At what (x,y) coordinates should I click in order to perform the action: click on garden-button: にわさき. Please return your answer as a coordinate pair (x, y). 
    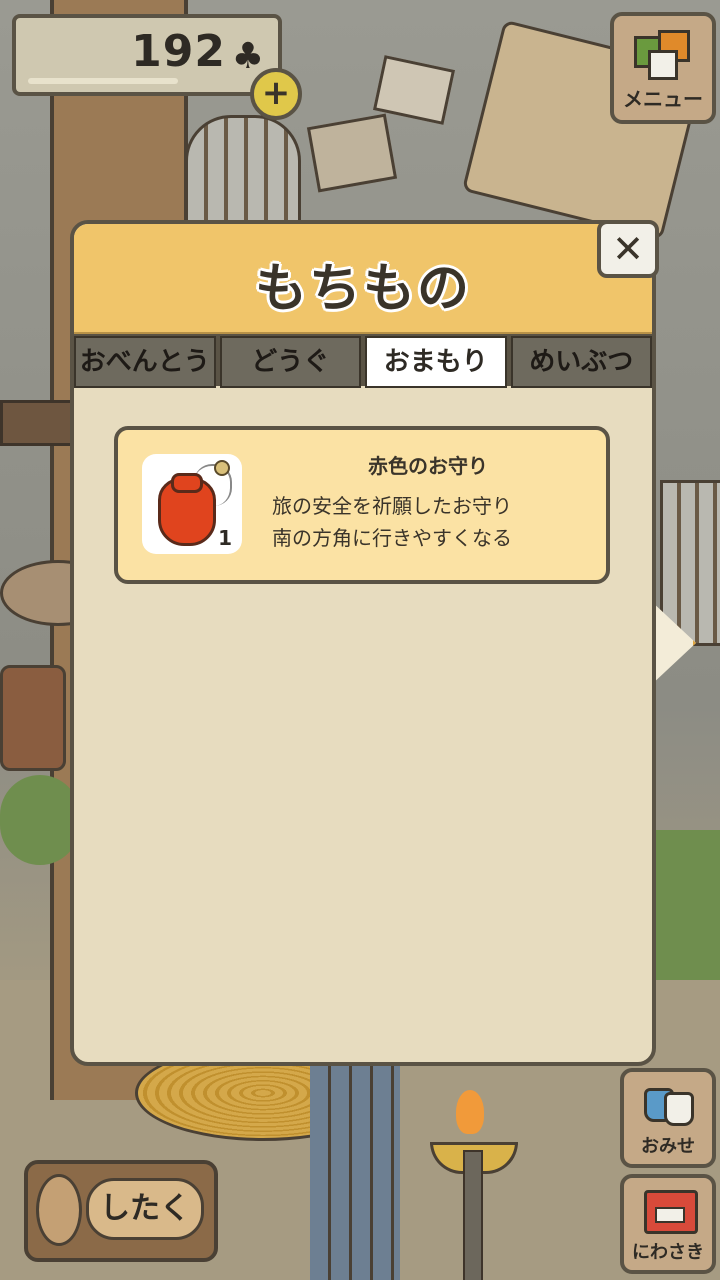
    Looking at the image, I should click on (668, 1224).